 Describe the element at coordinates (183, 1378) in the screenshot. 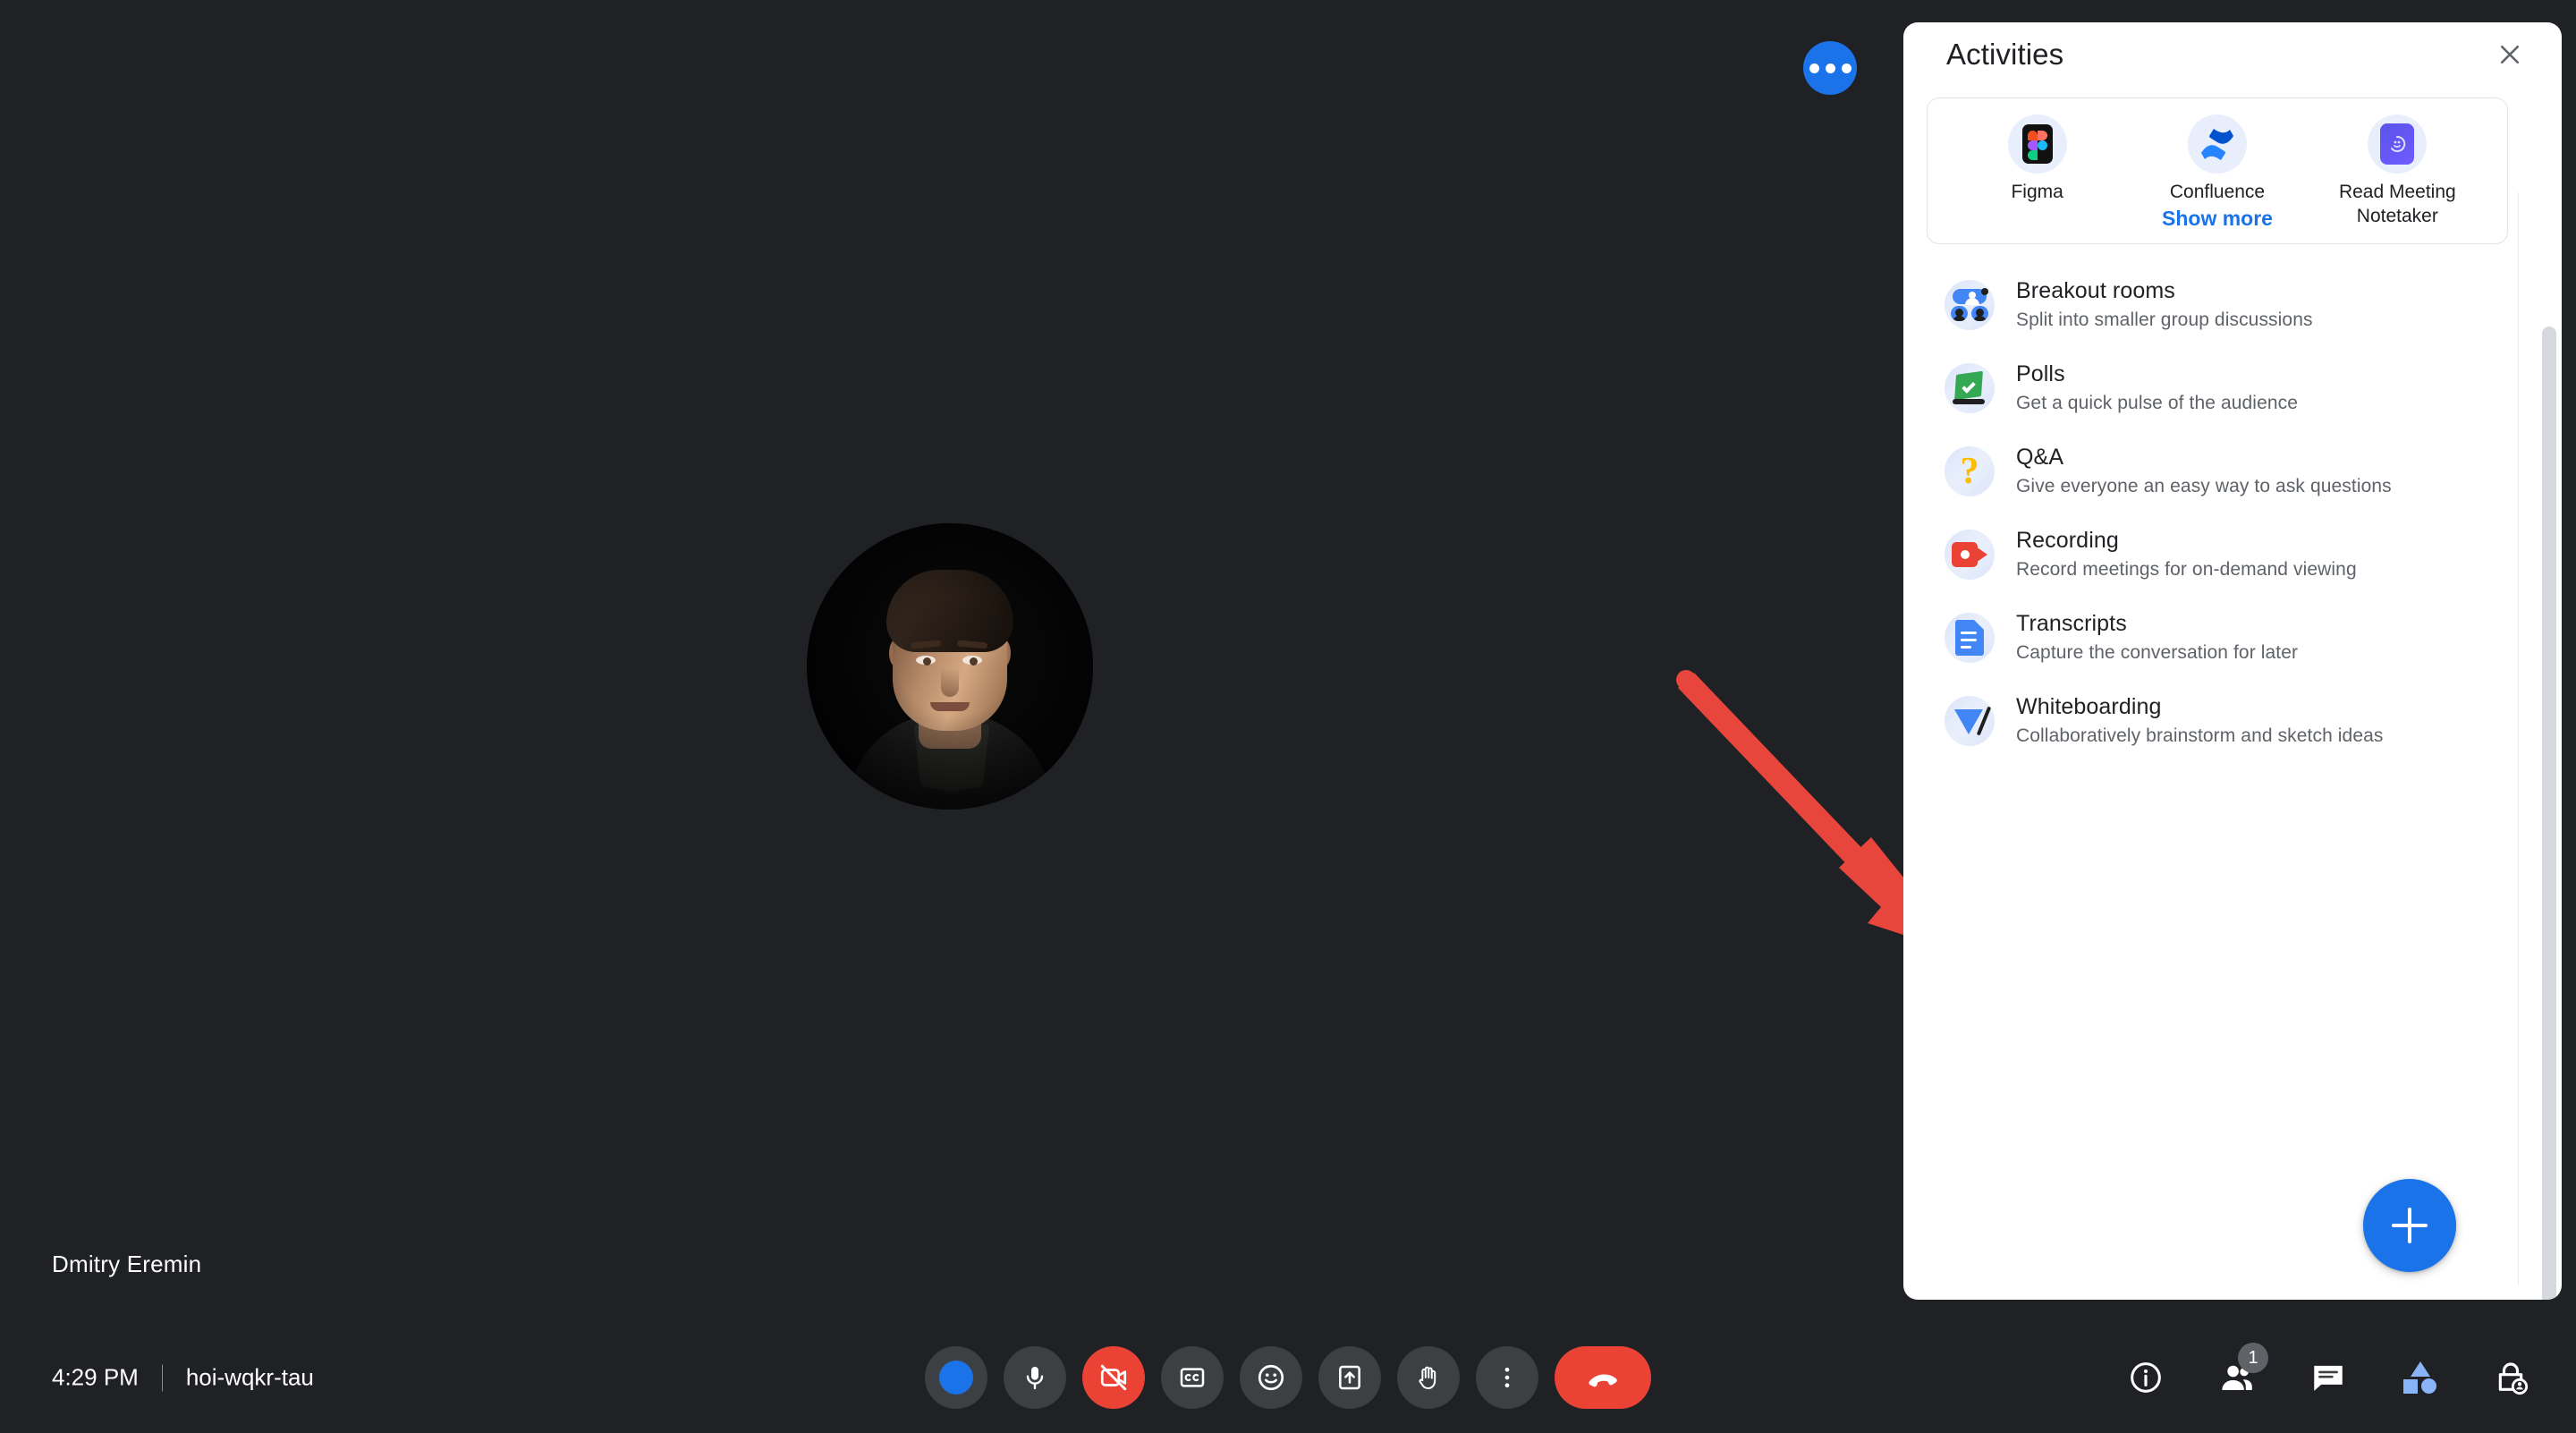

I see `meeting-meta: 4:29 PM hoi-wqkr-tau` at that location.